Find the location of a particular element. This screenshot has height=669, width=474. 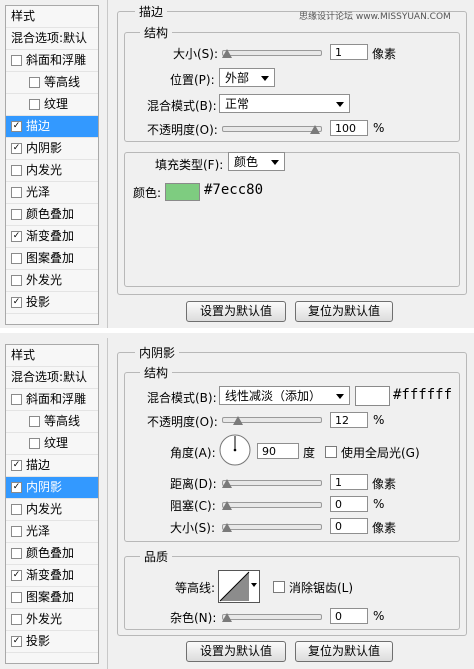

position-label: 位置(P): is located at coordinates (192, 80).